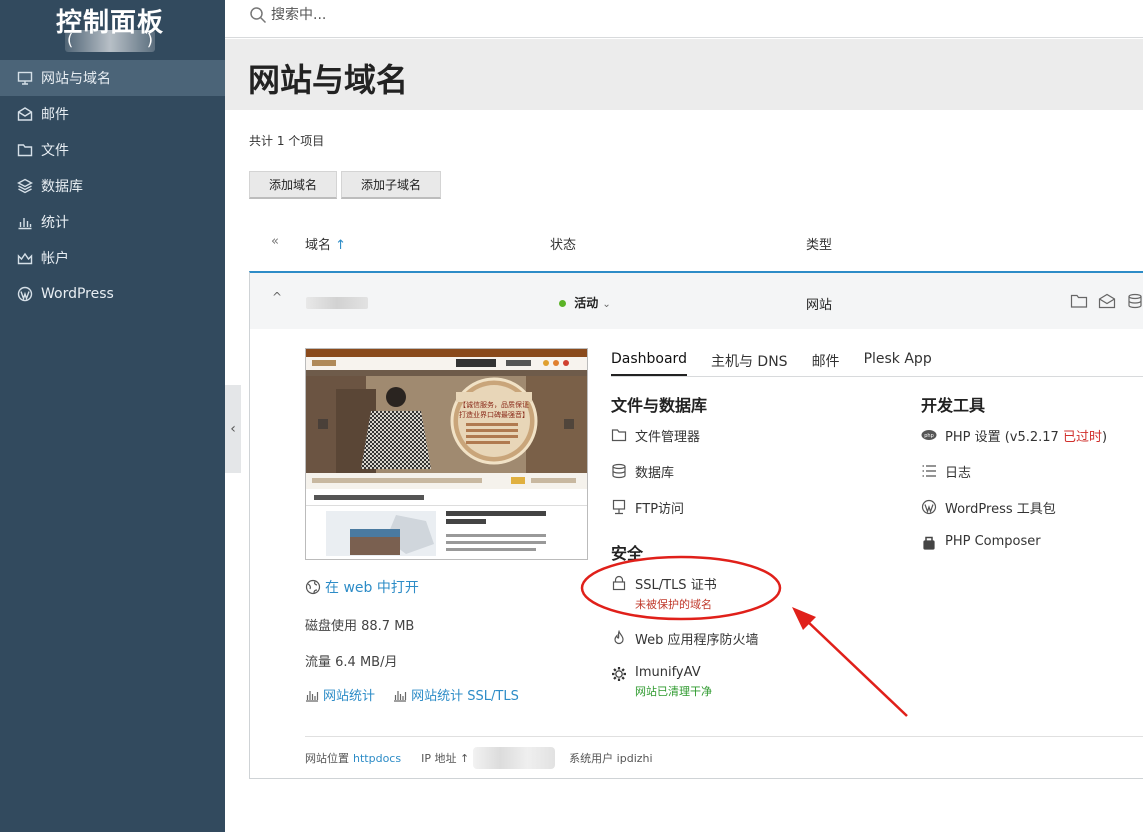 The height and width of the screenshot is (832, 1143). Describe the element at coordinates (76, 79) in the screenshot. I see `sidebar-item-label: 网站与域名` at that location.